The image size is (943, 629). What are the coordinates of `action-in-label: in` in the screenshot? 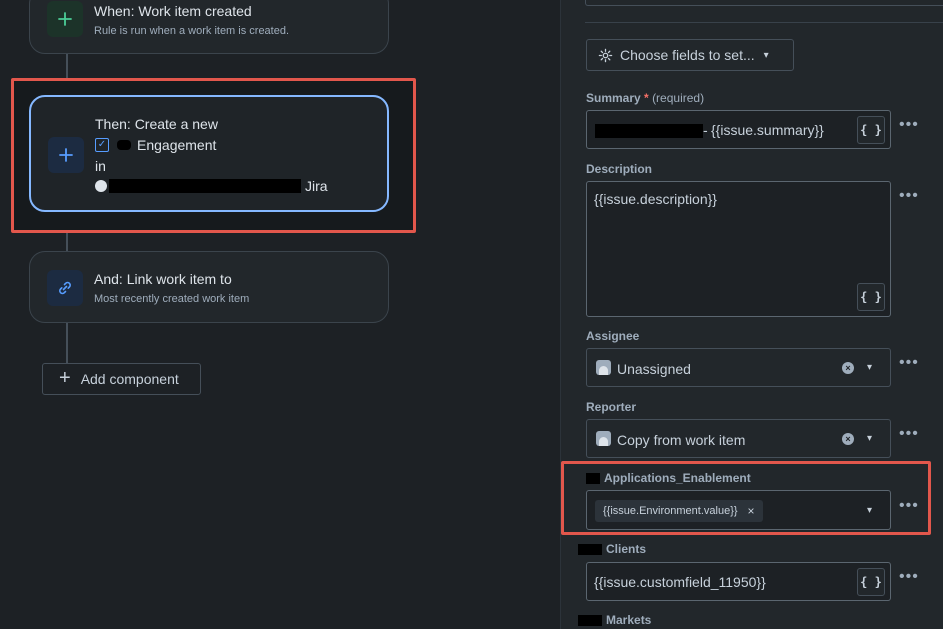 It's located at (100, 166).